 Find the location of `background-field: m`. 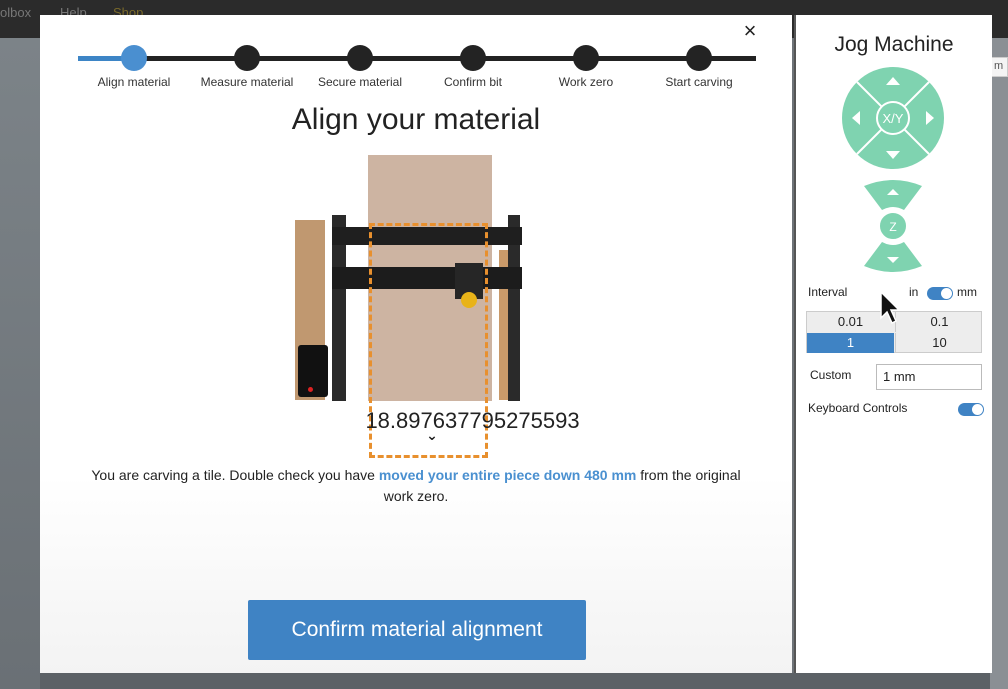

background-field: m is located at coordinates (999, 67).